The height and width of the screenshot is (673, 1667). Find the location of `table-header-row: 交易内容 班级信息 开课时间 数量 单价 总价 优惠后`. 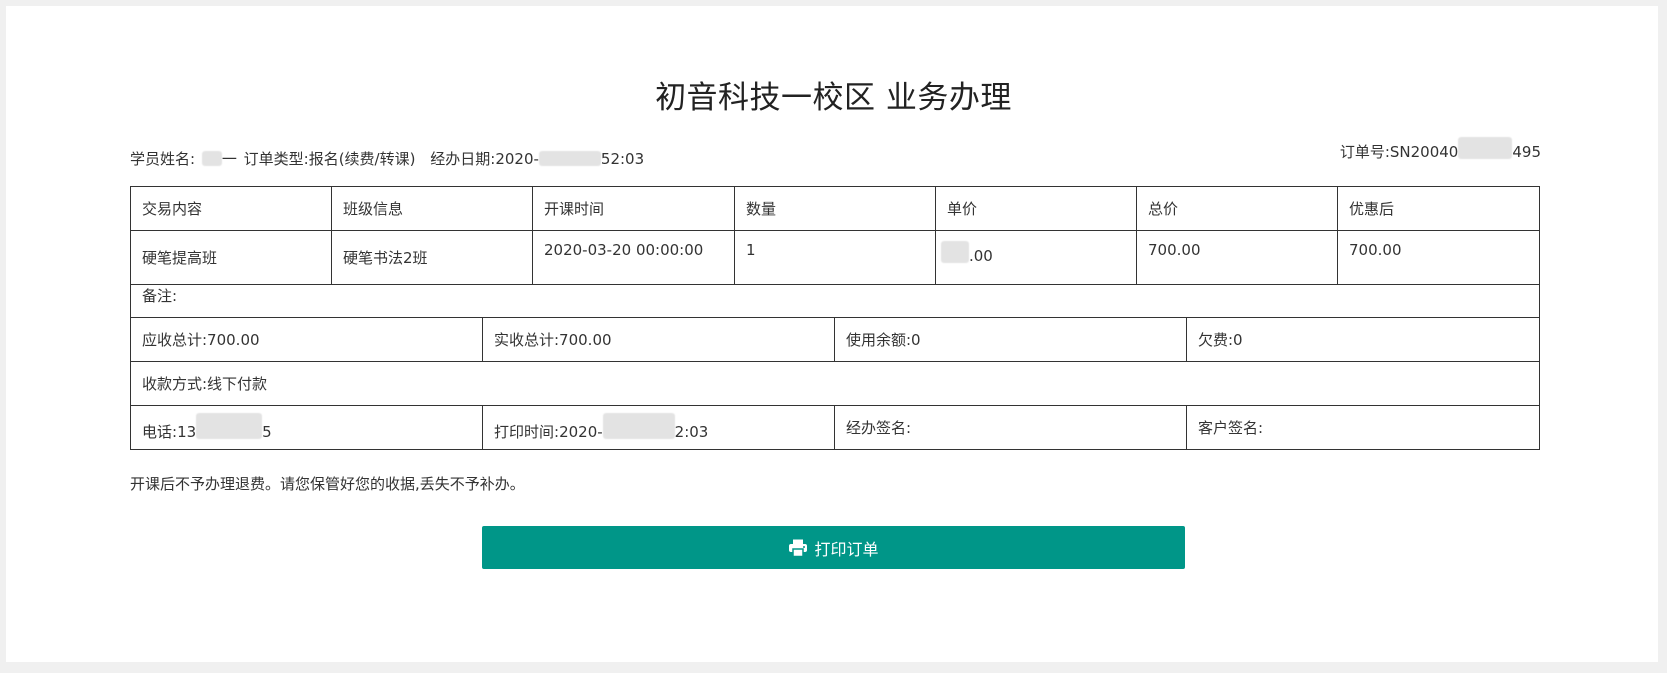

table-header-row: 交易内容 班级信息 开课时间 数量 单价 总价 优惠后 is located at coordinates (835, 208).